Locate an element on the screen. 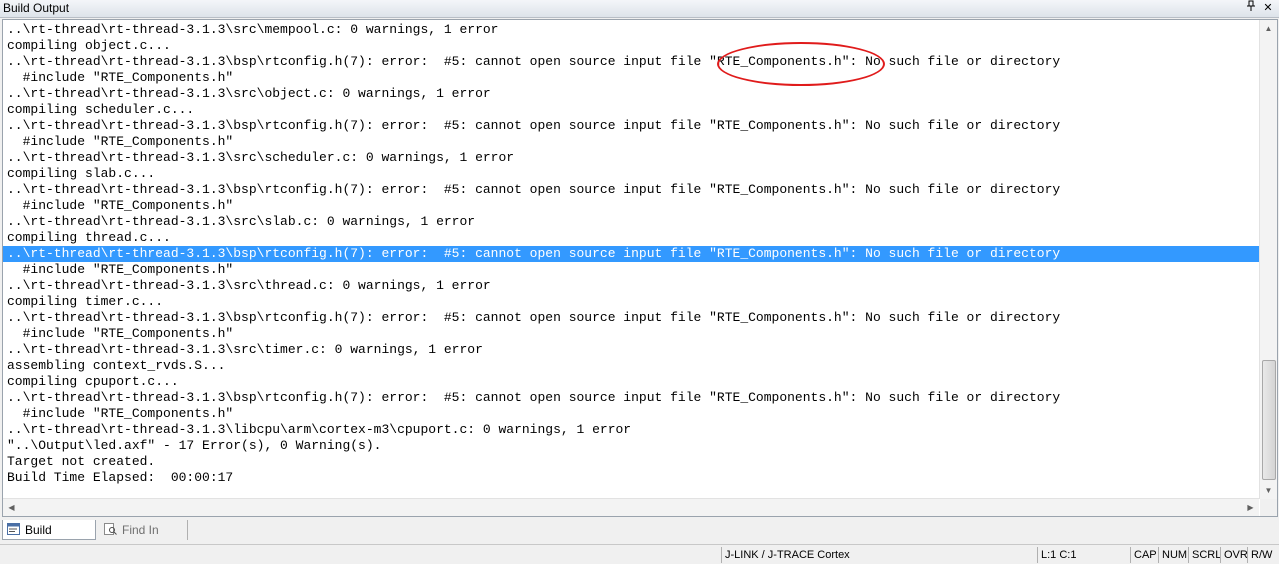 This screenshot has width=1279, height=564. scrollbar-corner is located at coordinates (1268, 507).